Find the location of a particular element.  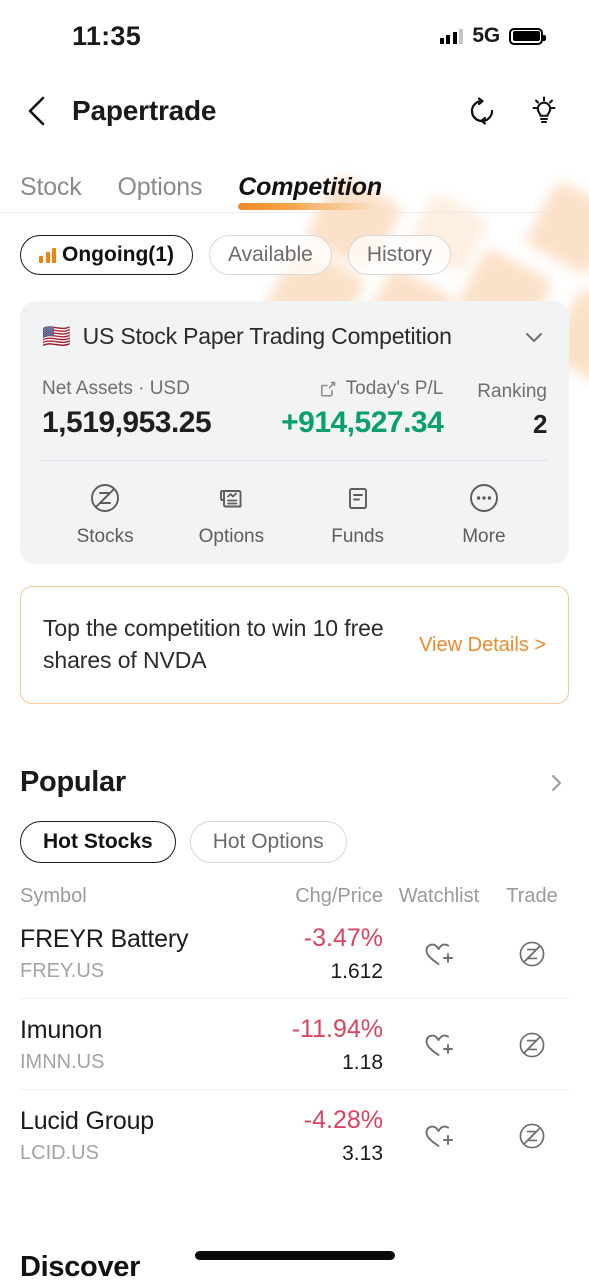

signal-bars-icon is located at coordinates (451, 36).